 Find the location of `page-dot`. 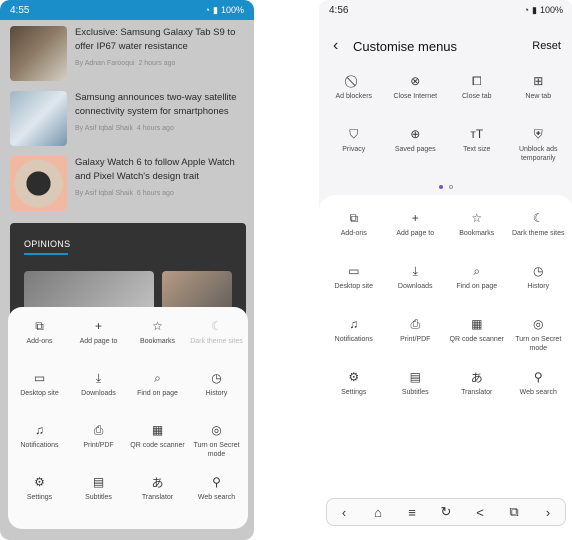

page-dot is located at coordinates (451, 187).